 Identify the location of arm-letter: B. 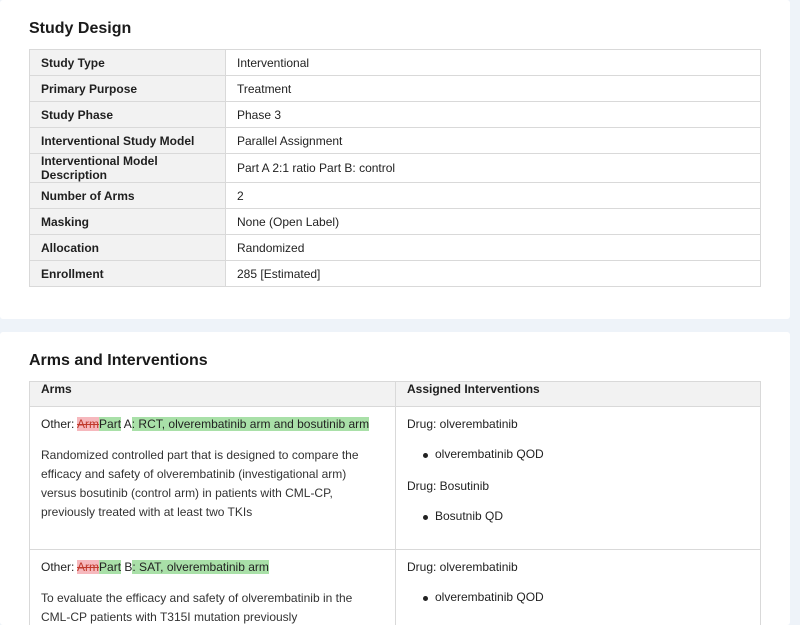
(127, 567).